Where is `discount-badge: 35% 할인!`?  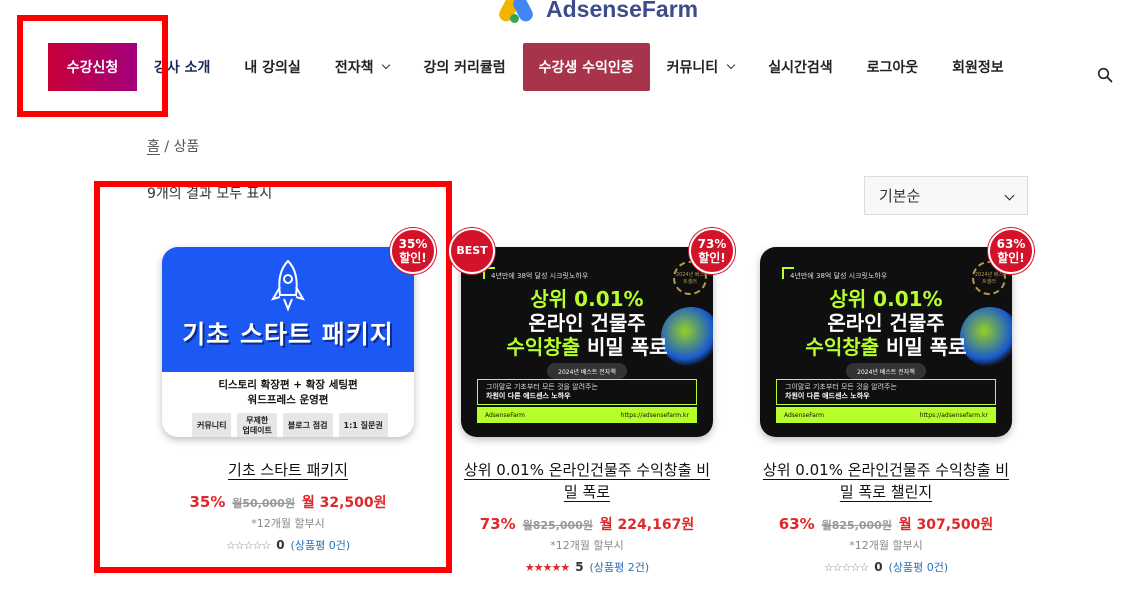
discount-badge: 35% 할인! is located at coordinates (413, 251).